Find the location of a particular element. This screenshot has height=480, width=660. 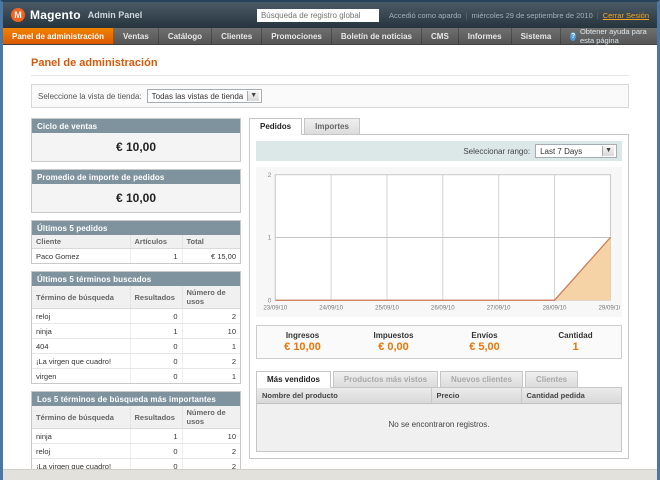

tab-pedidos: Pedidos is located at coordinates (276, 126).